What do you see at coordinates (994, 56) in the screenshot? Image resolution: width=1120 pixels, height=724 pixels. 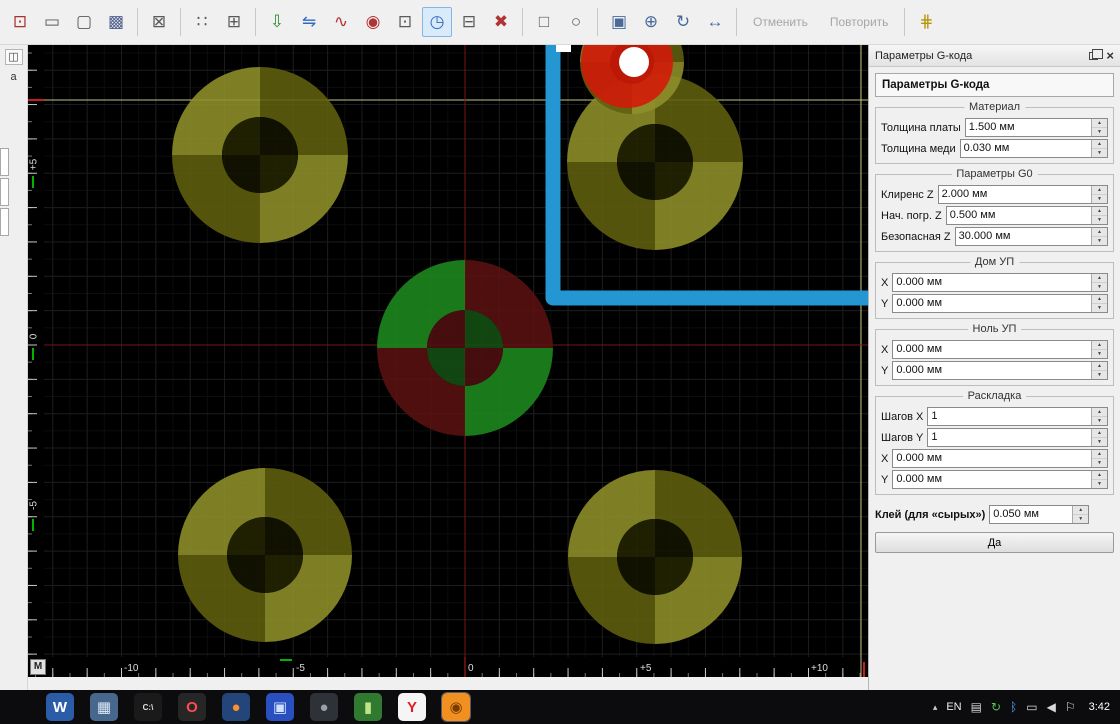 I see `panel-titlebar: Параметры G-кода ×` at bounding box center [994, 56].